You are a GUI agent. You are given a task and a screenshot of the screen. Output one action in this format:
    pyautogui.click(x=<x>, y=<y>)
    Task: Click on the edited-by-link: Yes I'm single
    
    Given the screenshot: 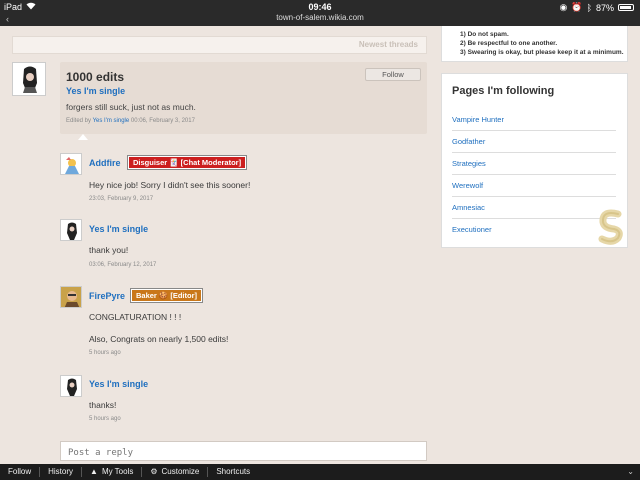 What is the action you would take?
    pyautogui.click(x=111, y=121)
    